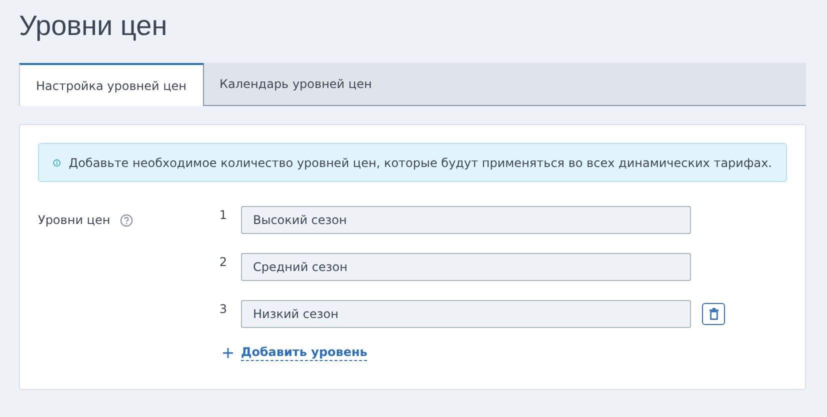 This screenshot has height=417, width=827. What do you see at coordinates (57, 162) in the screenshot?
I see `info-icon` at bounding box center [57, 162].